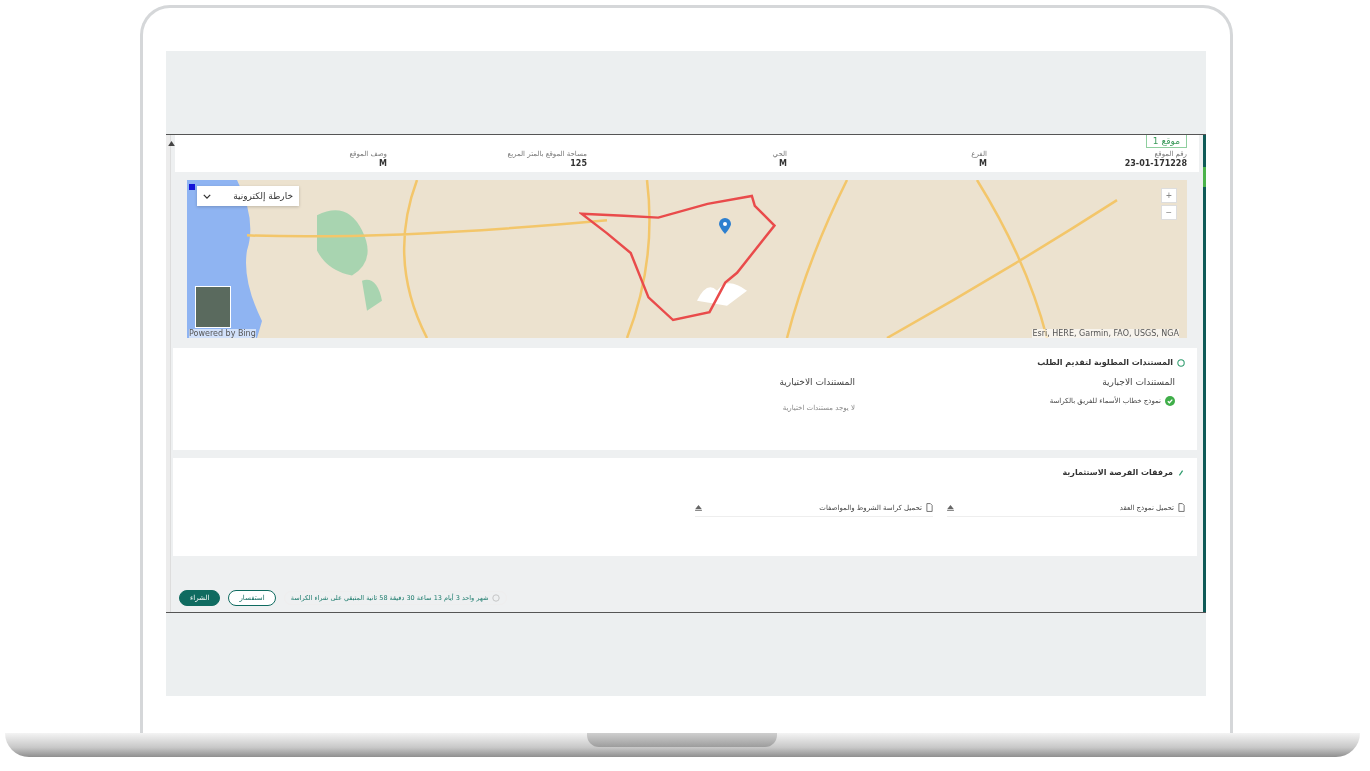 This screenshot has width=1370, height=771. I want to click on scroll-up-icon, so click(171, 143).